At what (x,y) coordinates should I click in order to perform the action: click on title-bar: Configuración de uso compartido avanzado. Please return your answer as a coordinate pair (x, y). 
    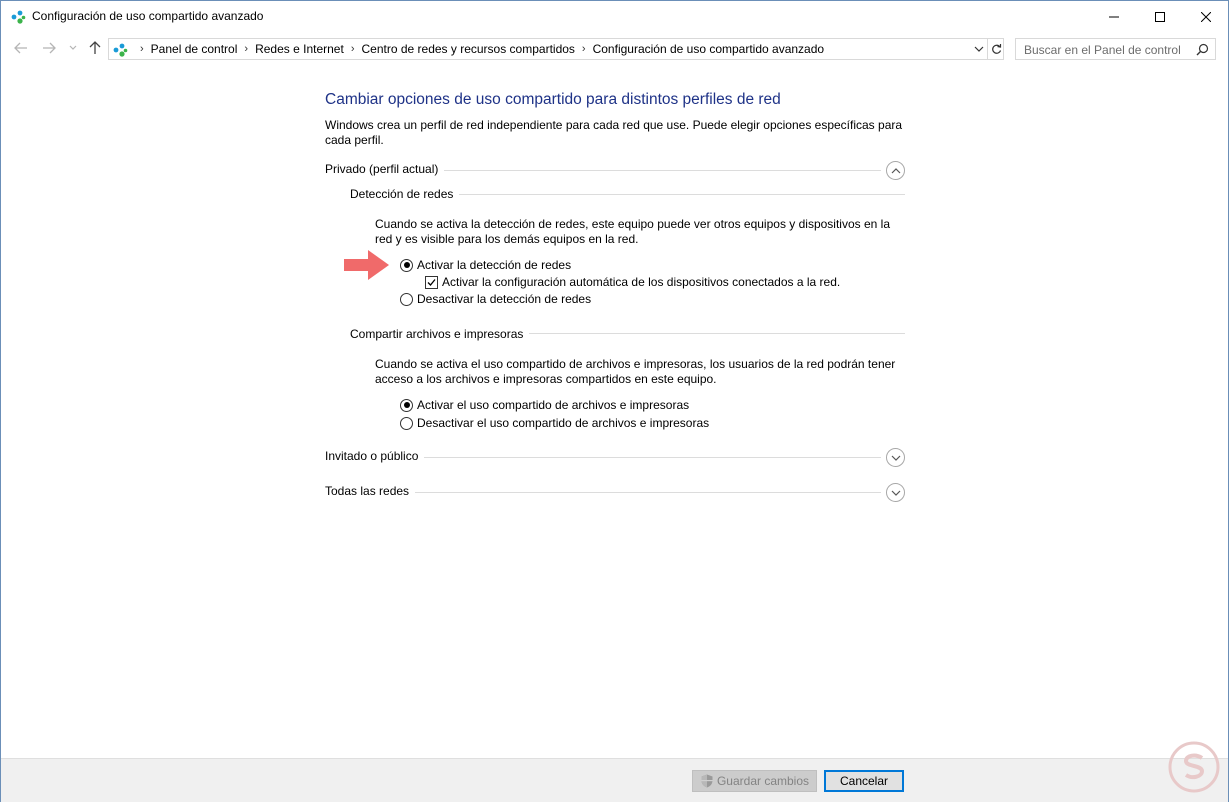
    Looking at the image, I should click on (614, 16).